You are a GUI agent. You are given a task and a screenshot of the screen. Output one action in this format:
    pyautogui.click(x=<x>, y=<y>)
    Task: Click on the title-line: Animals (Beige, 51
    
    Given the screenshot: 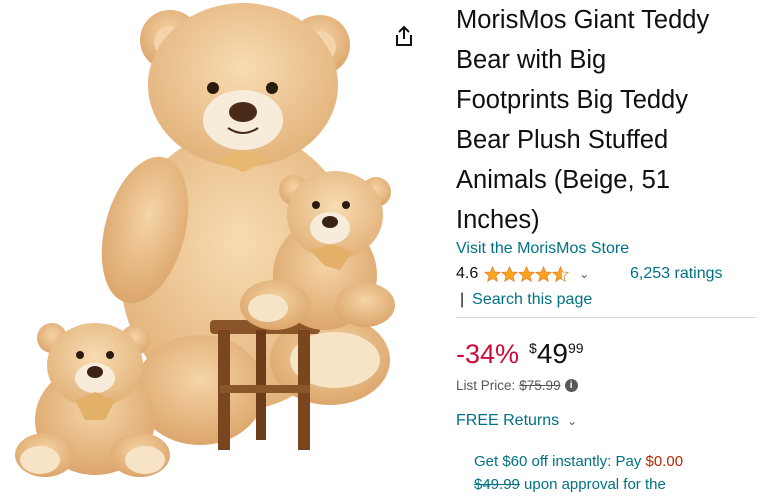 What is the action you would take?
    pyautogui.click(x=563, y=180)
    